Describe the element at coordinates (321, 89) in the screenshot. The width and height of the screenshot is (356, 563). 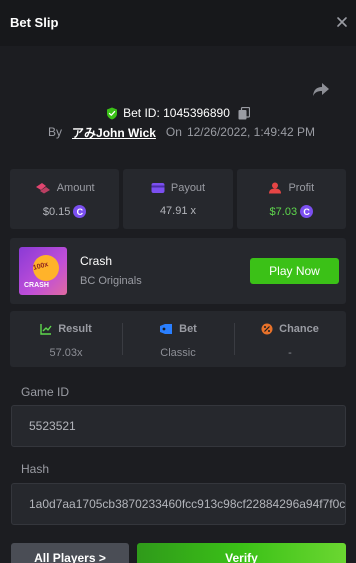
I see `share-icon` at that location.